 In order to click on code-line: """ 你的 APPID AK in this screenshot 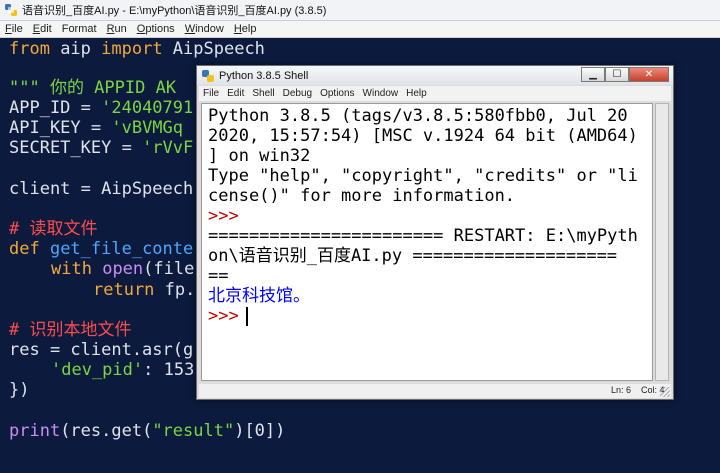, I will do `click(93, 88)`.